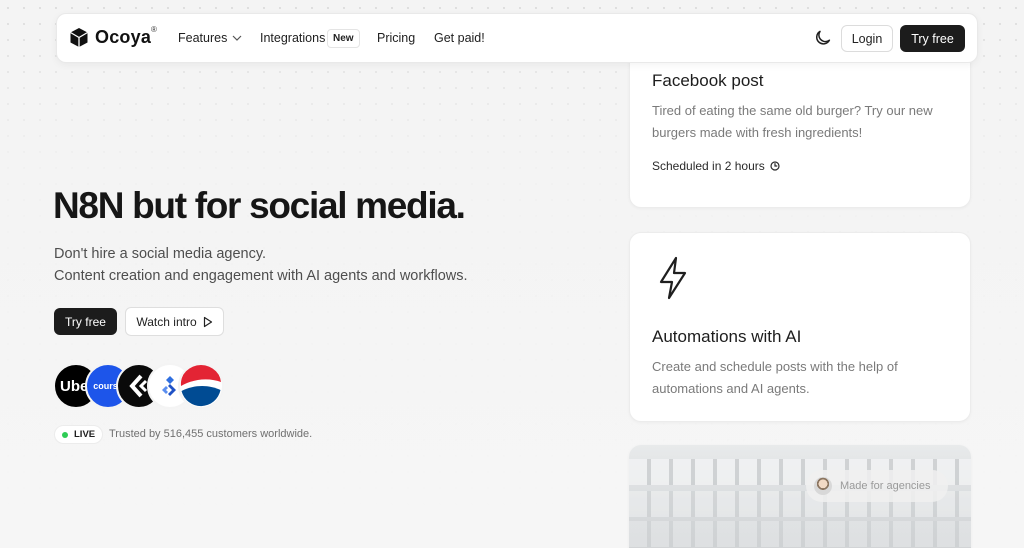 Image resolution: width=1024 pixels, height=548 pixels. I want to click on login-button: Login, so click(867, 38).